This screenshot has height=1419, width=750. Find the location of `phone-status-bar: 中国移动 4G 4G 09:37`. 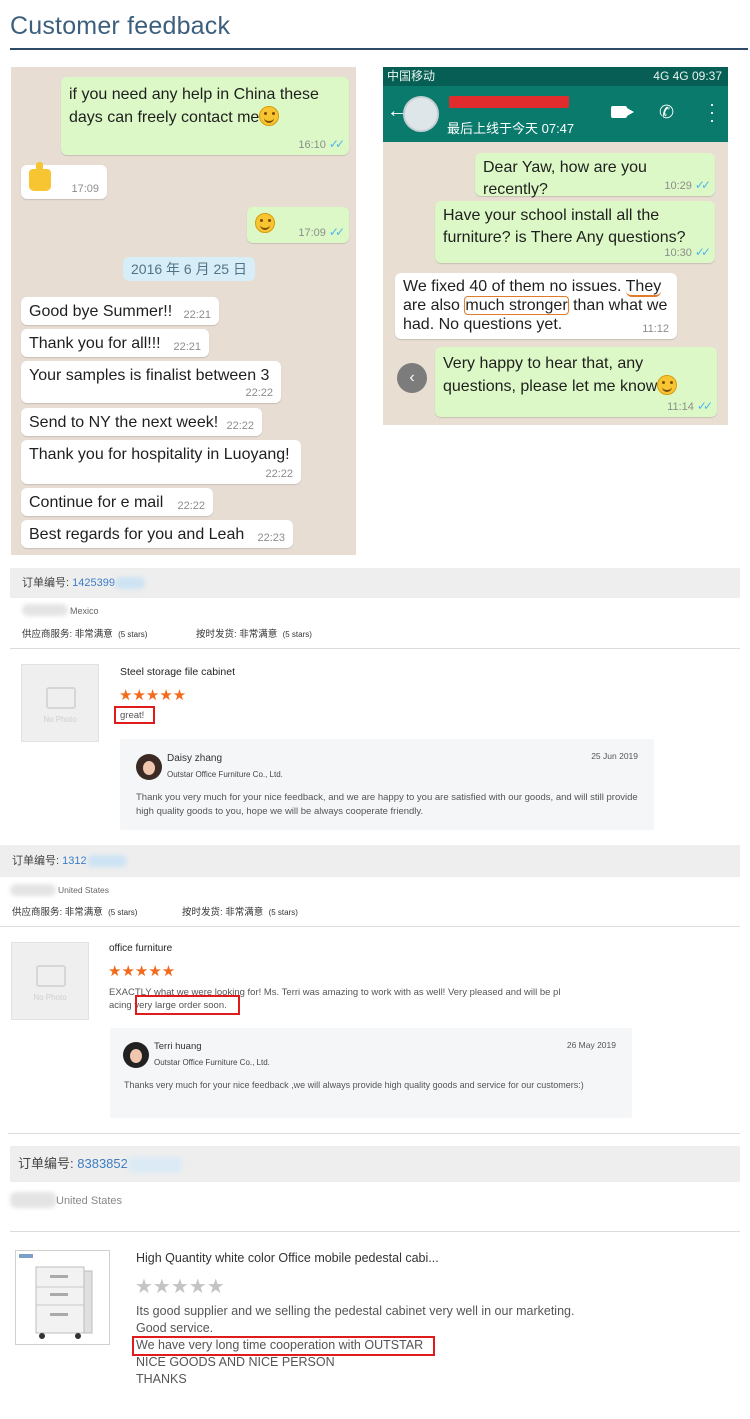

phone-status-bar: 中国移动 4G 4G 09:37 is located at coordinates (555, 76).